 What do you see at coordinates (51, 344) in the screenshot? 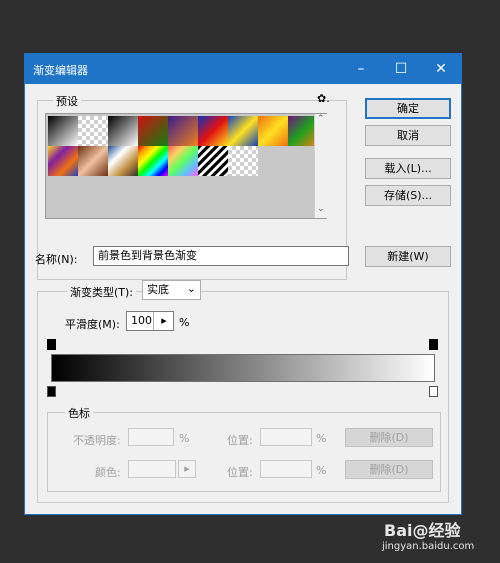
I see `opacity-stop-left` at bounding box center [51, 344].